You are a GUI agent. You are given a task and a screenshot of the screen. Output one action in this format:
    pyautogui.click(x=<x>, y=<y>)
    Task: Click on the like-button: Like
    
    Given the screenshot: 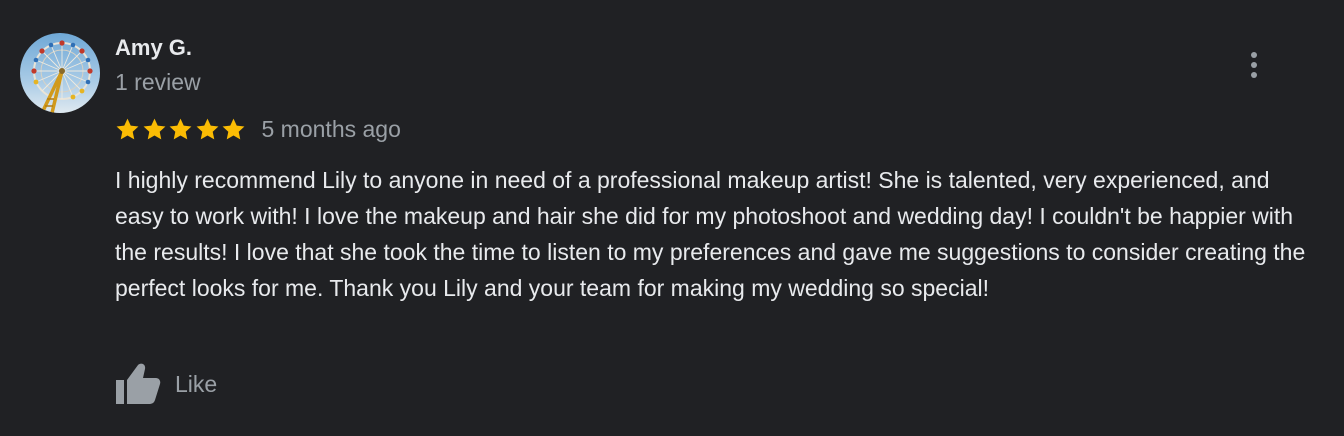 What is the action you would take?
    pyautogui.click(x=165, y=384)
    